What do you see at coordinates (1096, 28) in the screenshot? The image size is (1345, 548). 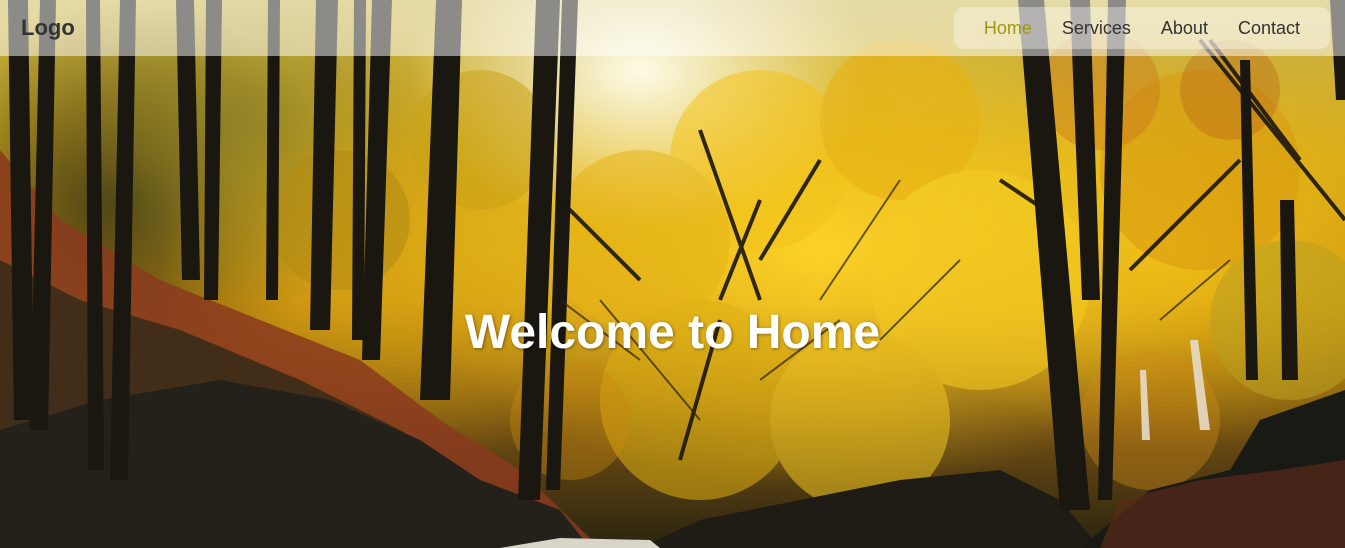 I see `nav-link-services: Services` at bounding box center [1096, 28].